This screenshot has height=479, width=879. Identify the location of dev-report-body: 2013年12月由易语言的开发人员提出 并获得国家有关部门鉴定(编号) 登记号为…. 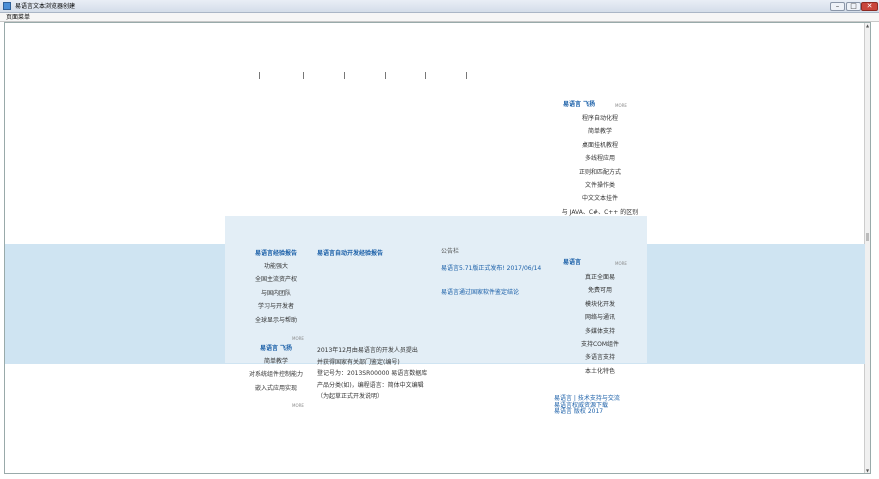
(372, 374).